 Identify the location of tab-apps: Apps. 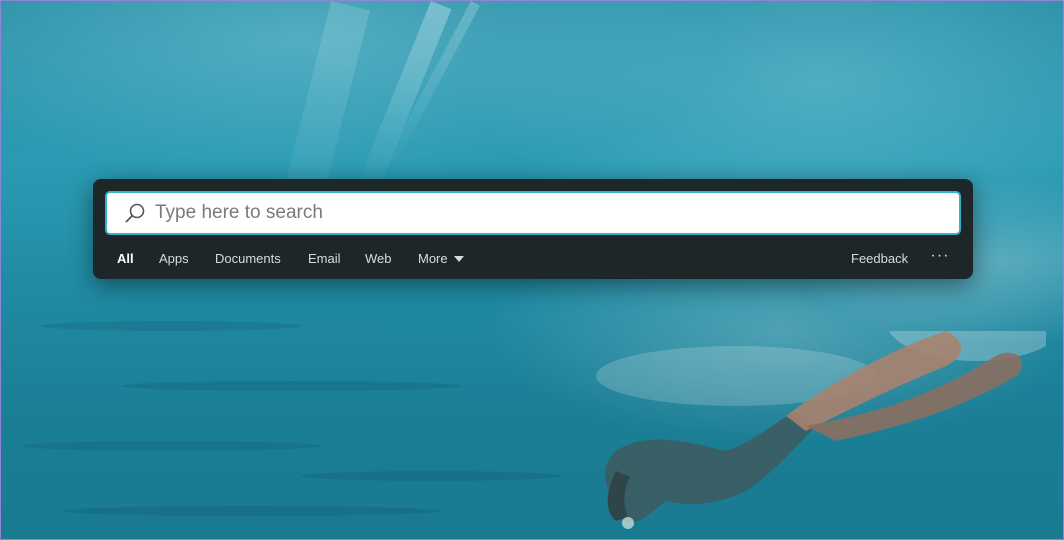
(174, 258).